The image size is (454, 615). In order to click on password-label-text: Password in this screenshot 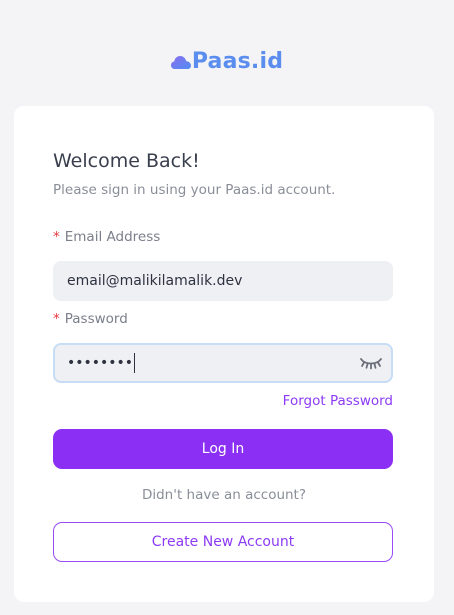, I will do `click(96, 319)`.